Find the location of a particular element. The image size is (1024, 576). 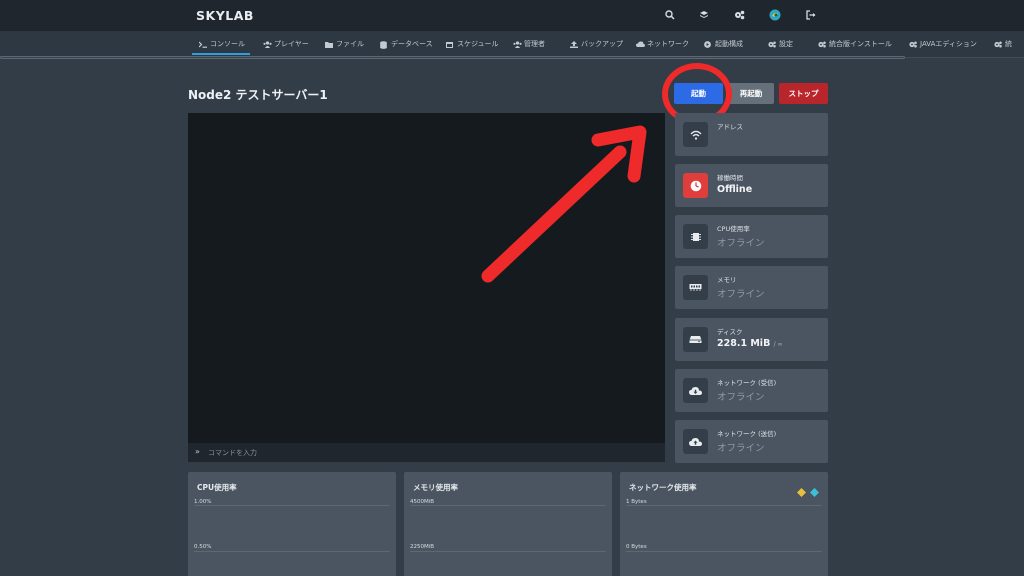

command-input is located at coordinates (428, 452).